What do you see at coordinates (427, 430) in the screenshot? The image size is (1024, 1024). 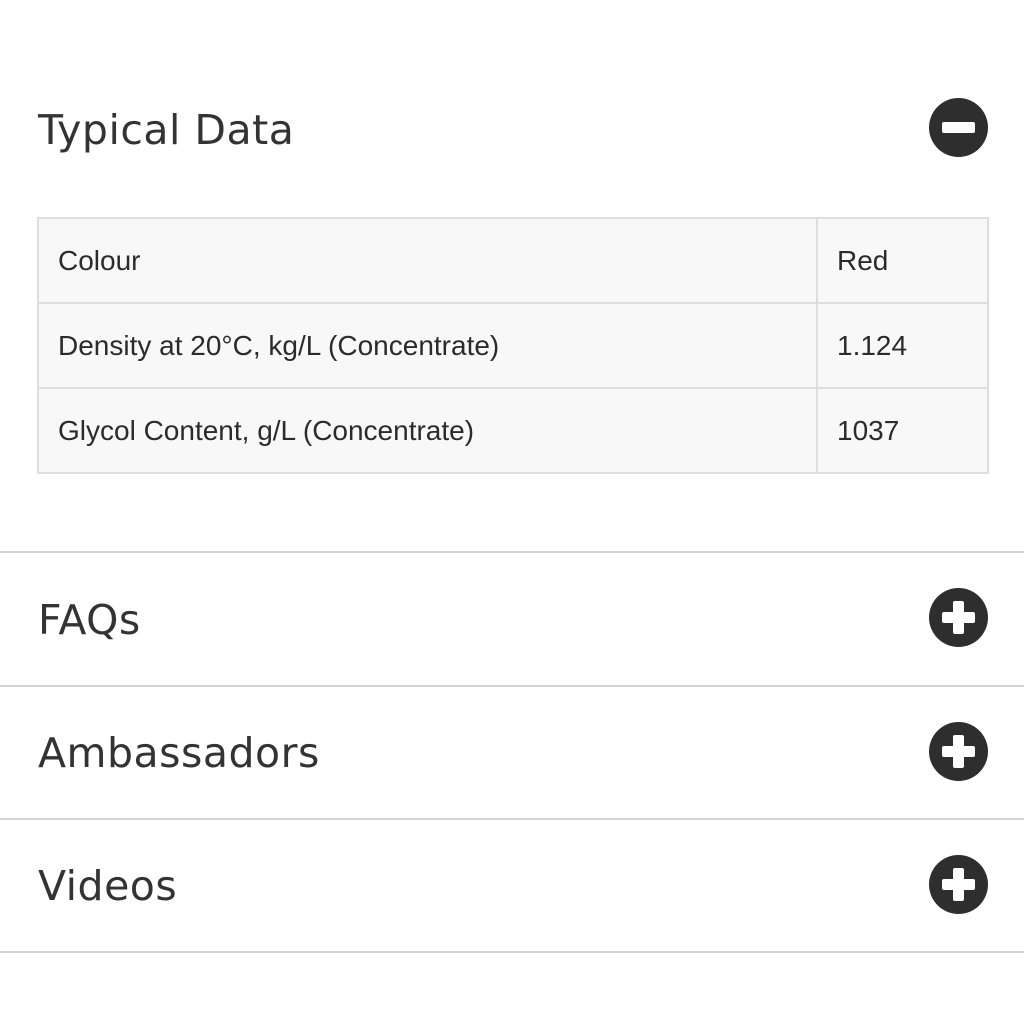 I see `table-cell-property: Glycol Content, g/L (Concentrate)` at bounding box center [427, 430].